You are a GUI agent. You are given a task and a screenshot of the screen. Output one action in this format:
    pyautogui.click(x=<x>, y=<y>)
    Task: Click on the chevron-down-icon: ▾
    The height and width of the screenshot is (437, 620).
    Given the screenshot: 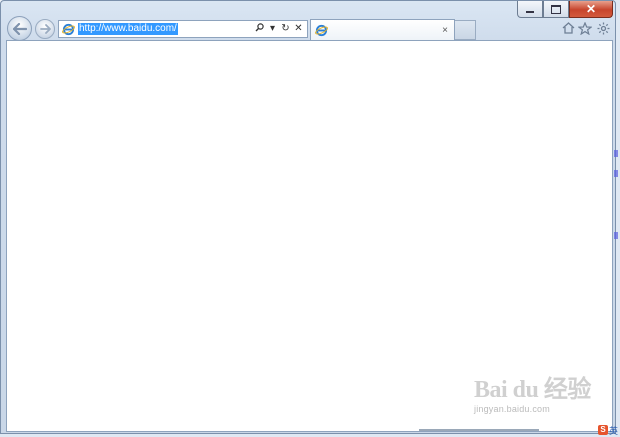 What is the action you would take?
    pyautogui.click(x=272, y=29)
    